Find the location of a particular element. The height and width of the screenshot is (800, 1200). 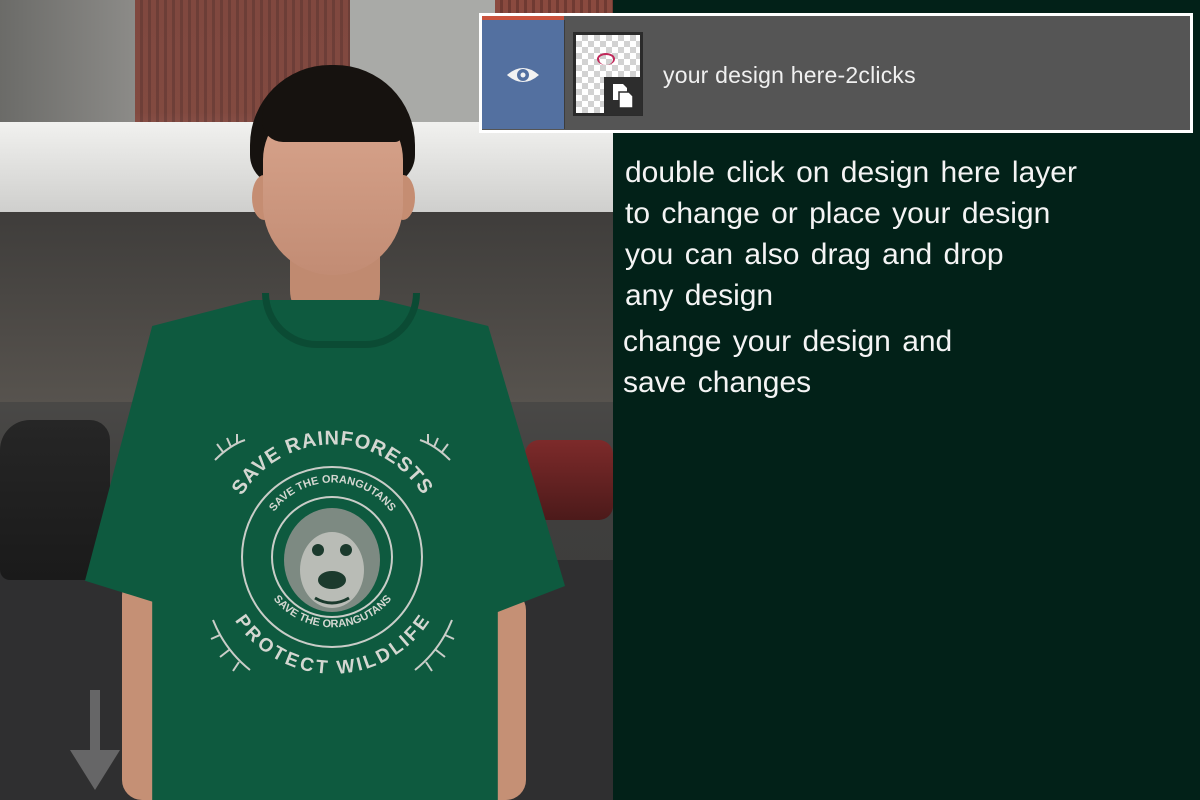

print-top-arc: SAVE RAINFORESTS is located at coordinates (332, 462).